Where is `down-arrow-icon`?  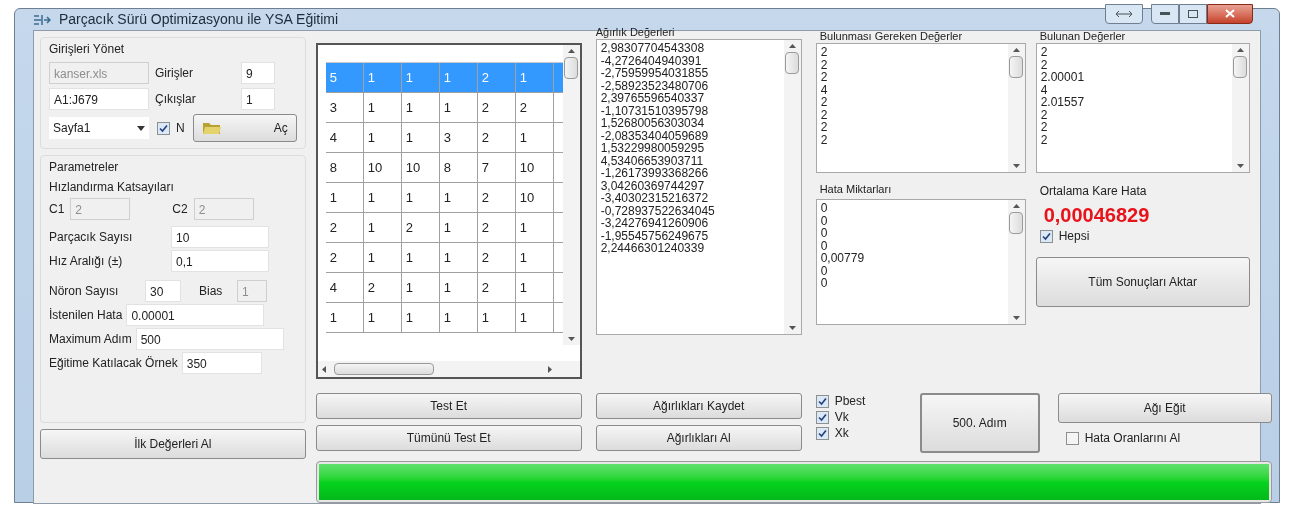
down-arrow-icon is located at coordinates (792, 328).